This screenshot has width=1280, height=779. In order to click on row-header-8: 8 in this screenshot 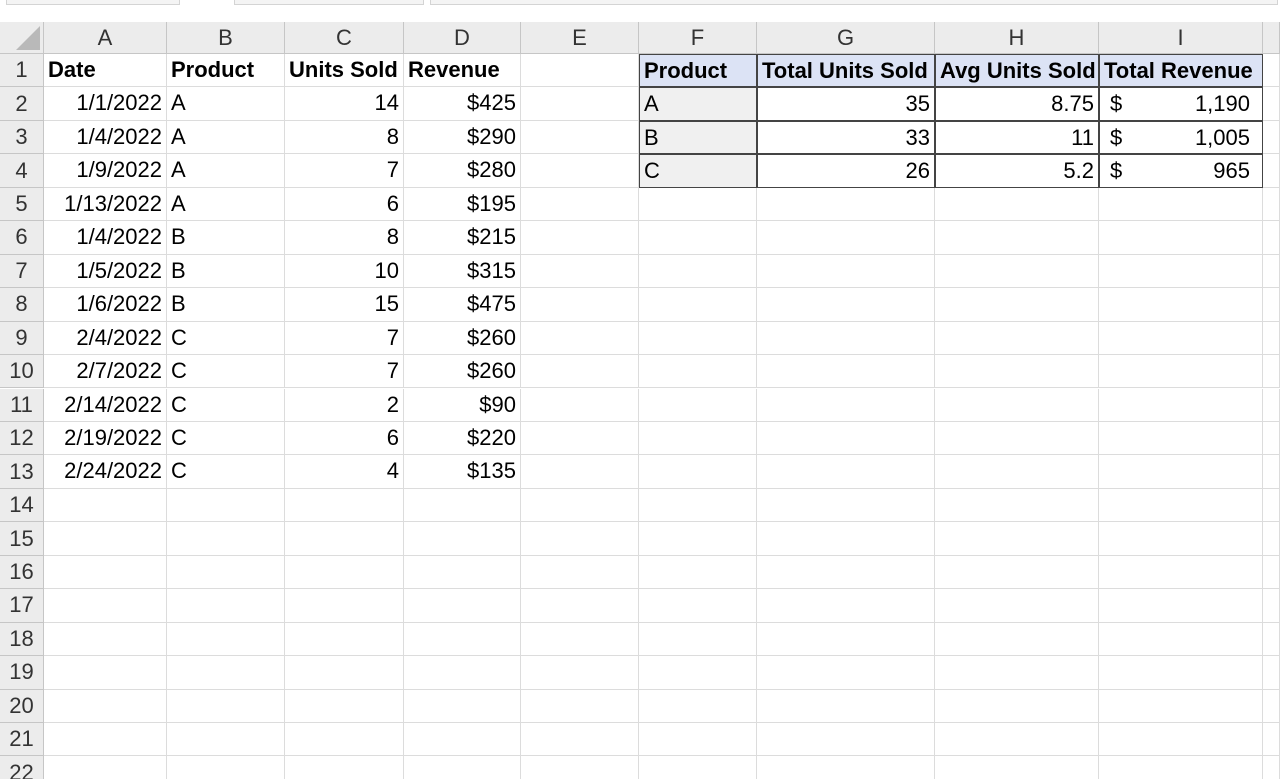, I will do `click(22, 305)`.